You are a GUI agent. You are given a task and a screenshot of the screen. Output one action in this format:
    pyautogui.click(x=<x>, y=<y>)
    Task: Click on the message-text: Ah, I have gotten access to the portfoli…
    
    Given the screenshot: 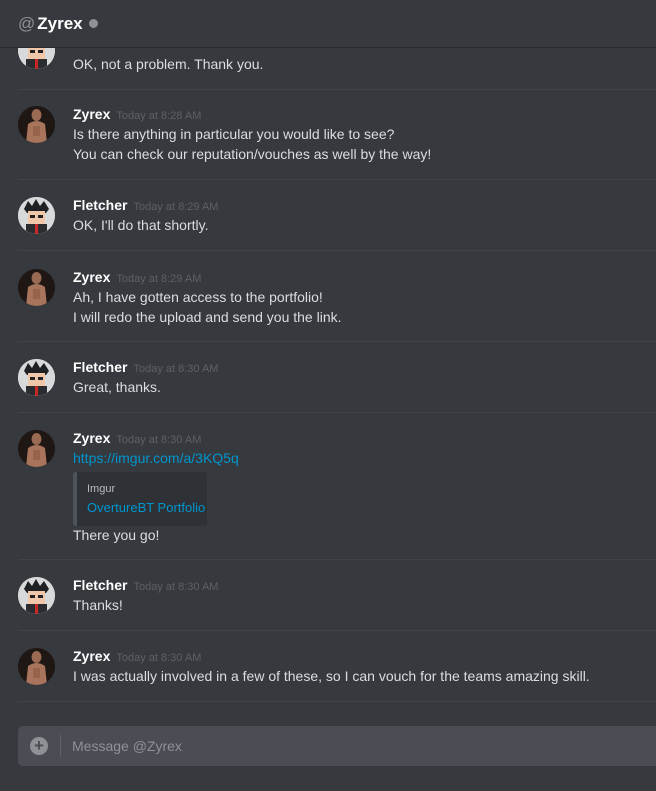 What is the action you would take?
    pyautogui.click(x=198, y=297)
    